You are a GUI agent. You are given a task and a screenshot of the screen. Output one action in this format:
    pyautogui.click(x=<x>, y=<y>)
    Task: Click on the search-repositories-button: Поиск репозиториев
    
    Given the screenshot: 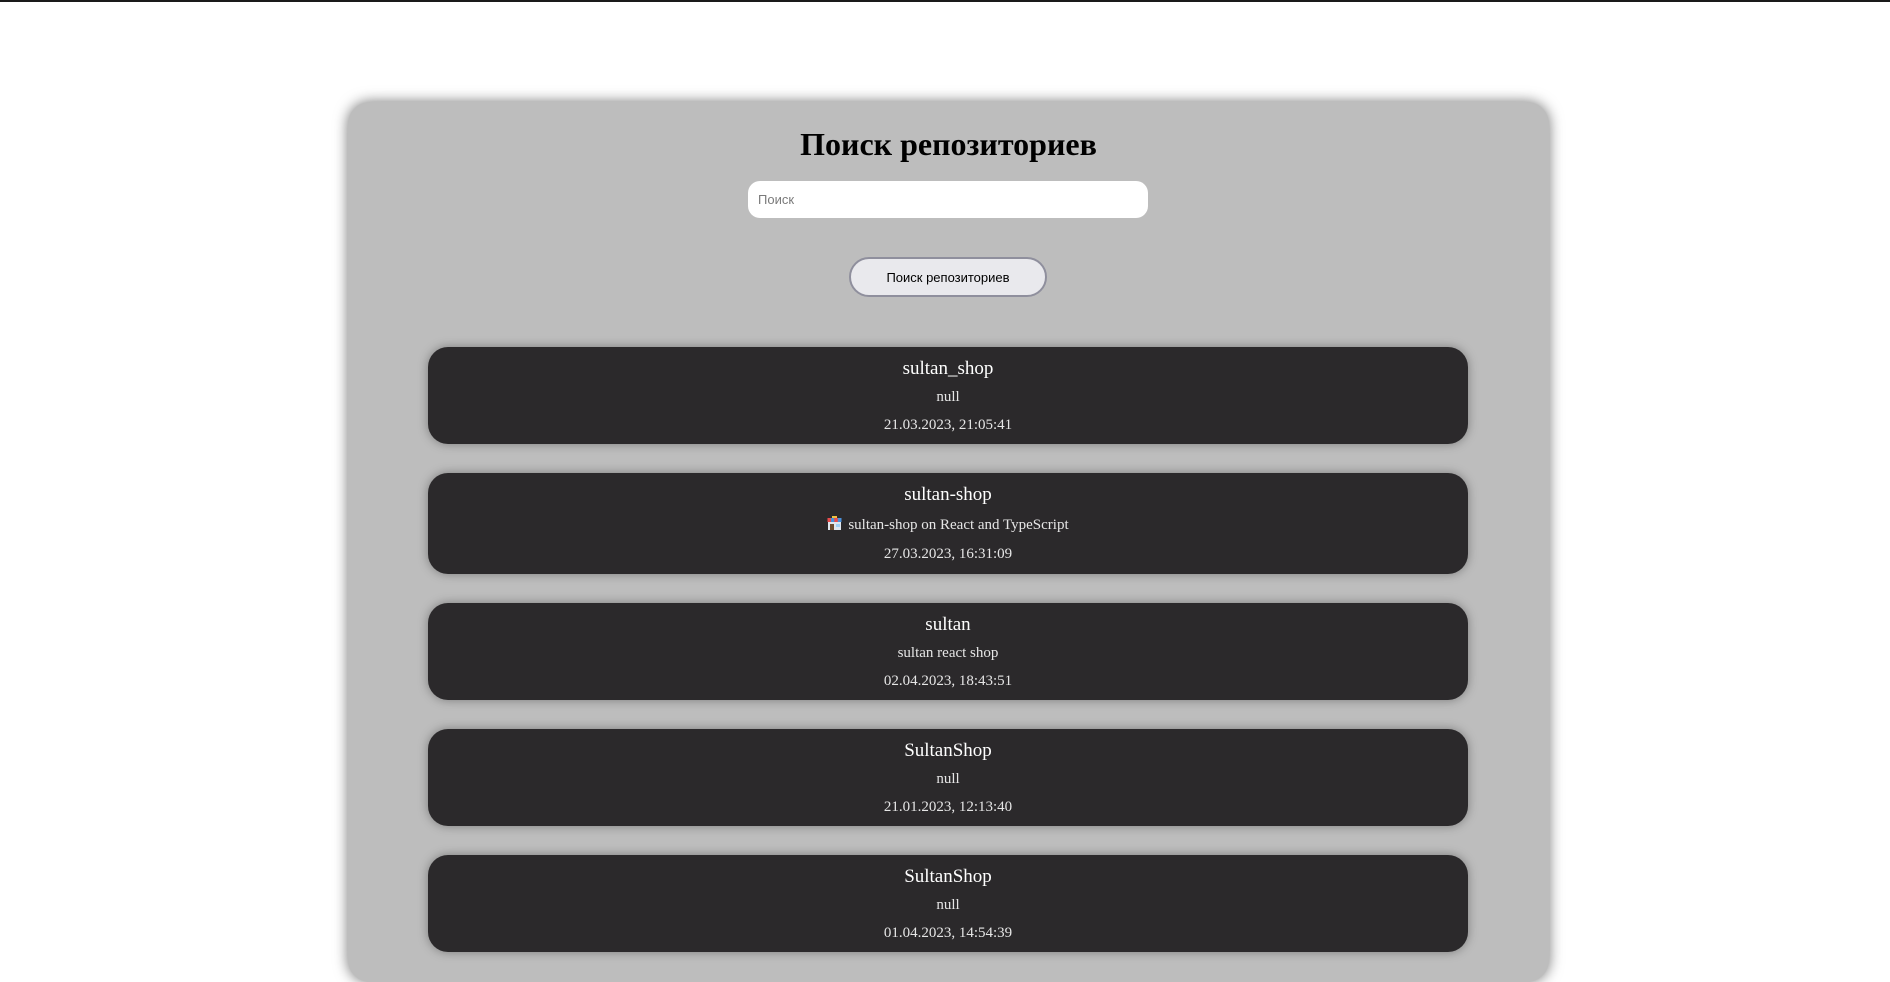 What is the action you would take?
    pyautogui.click(x=948, y=277)
    